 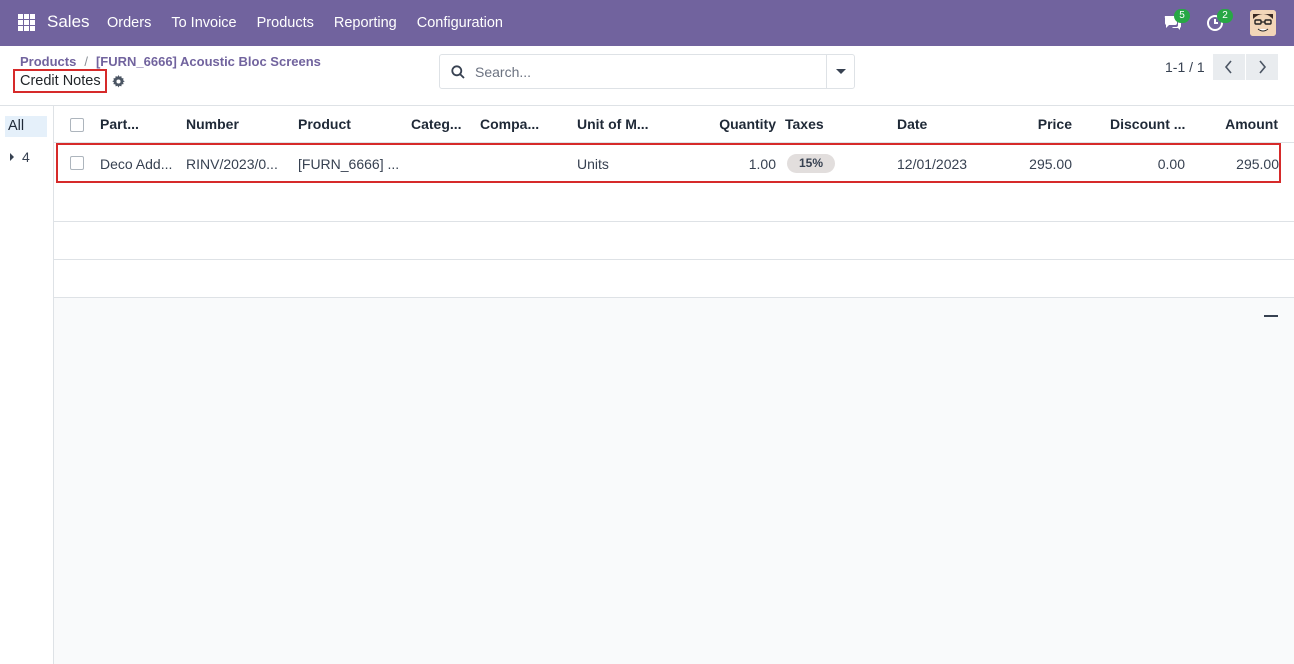 I want to click on search-input, so click(x=665, y=72).